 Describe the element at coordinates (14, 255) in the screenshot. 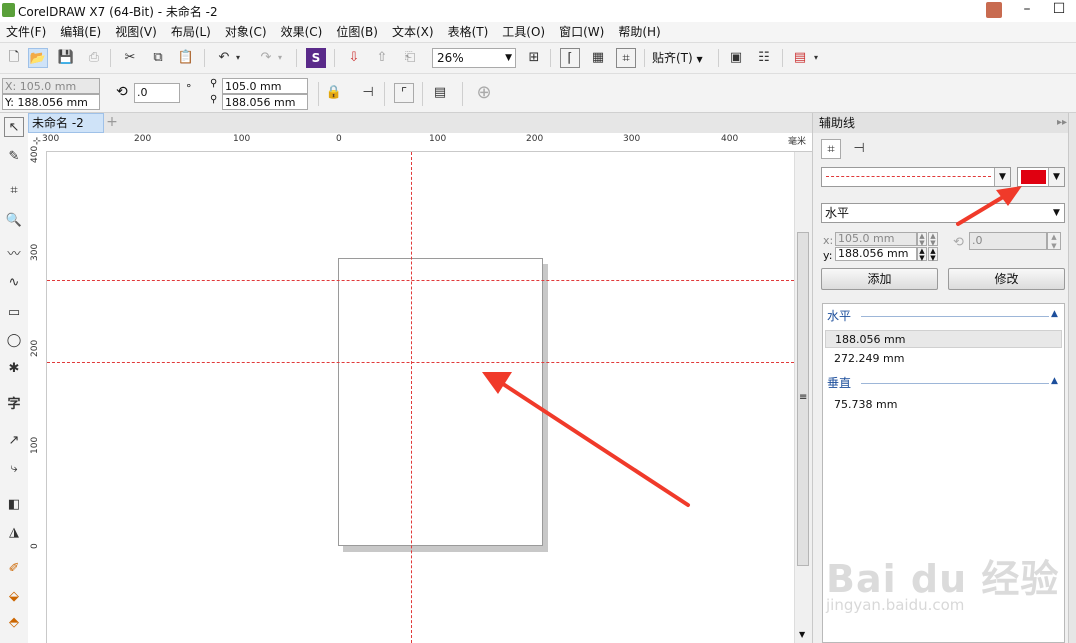

I see `freehand-tool-icon: 〰` at that location.